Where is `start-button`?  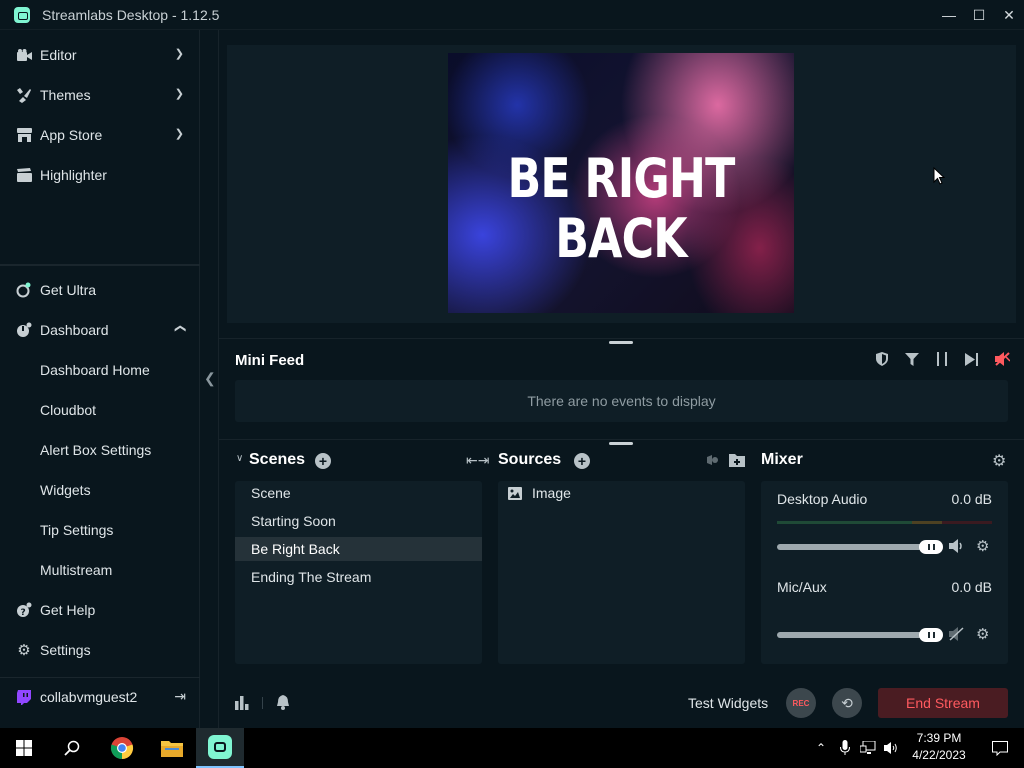 start-button is located at coordinates (24, 748).